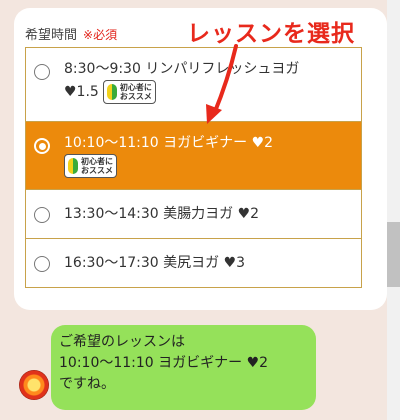  I want to click on chat-line: 10:10〜11:10 ヨガビギナー ♥2, so click(164, 363).